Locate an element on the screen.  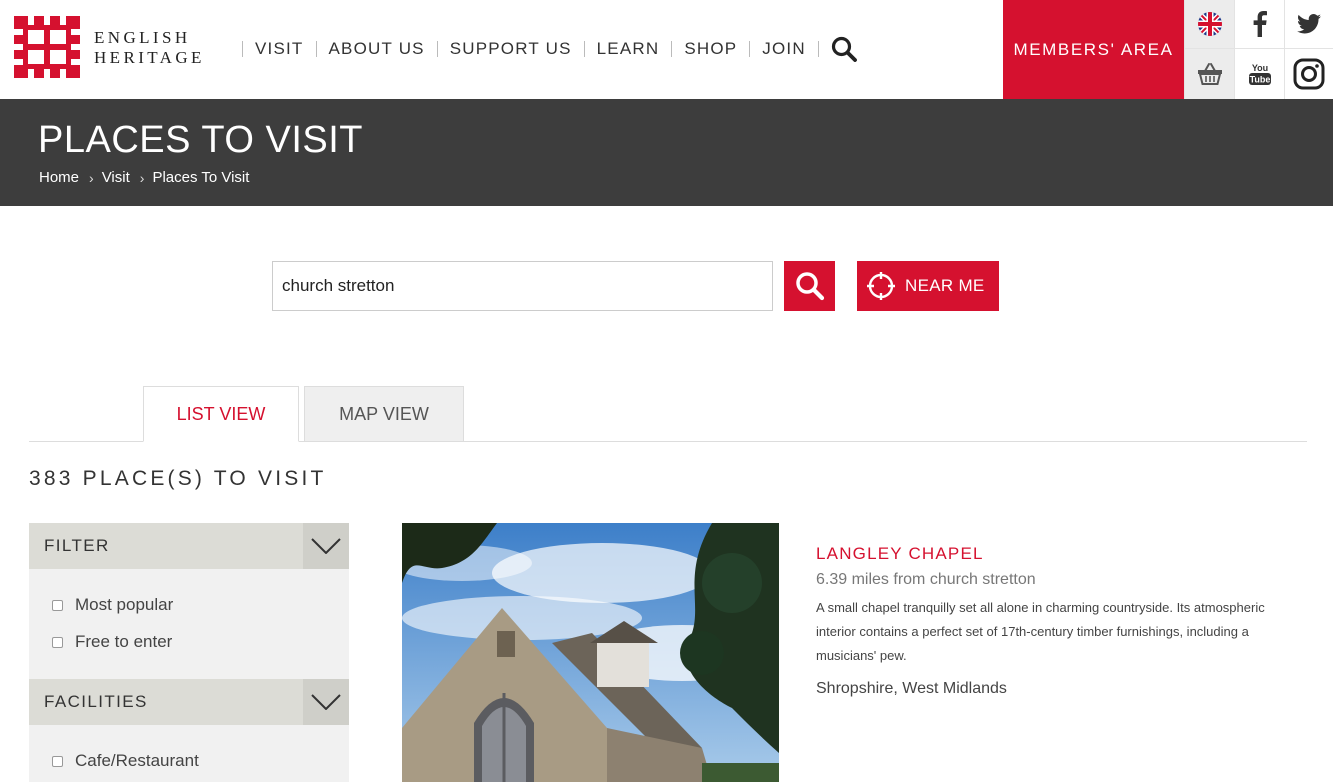
result-image-chapel is located at coordinates (590, 652).